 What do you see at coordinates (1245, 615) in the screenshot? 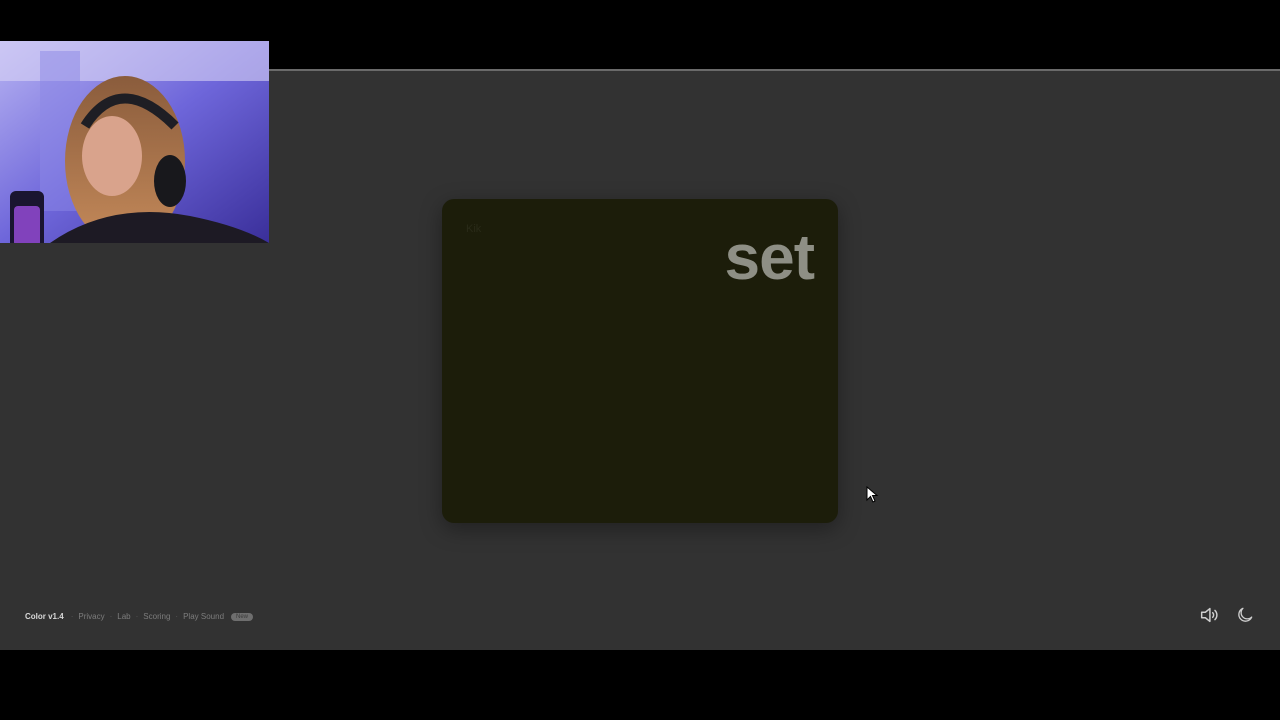
I see `moon-icon` at bounding box center [1245, 615].